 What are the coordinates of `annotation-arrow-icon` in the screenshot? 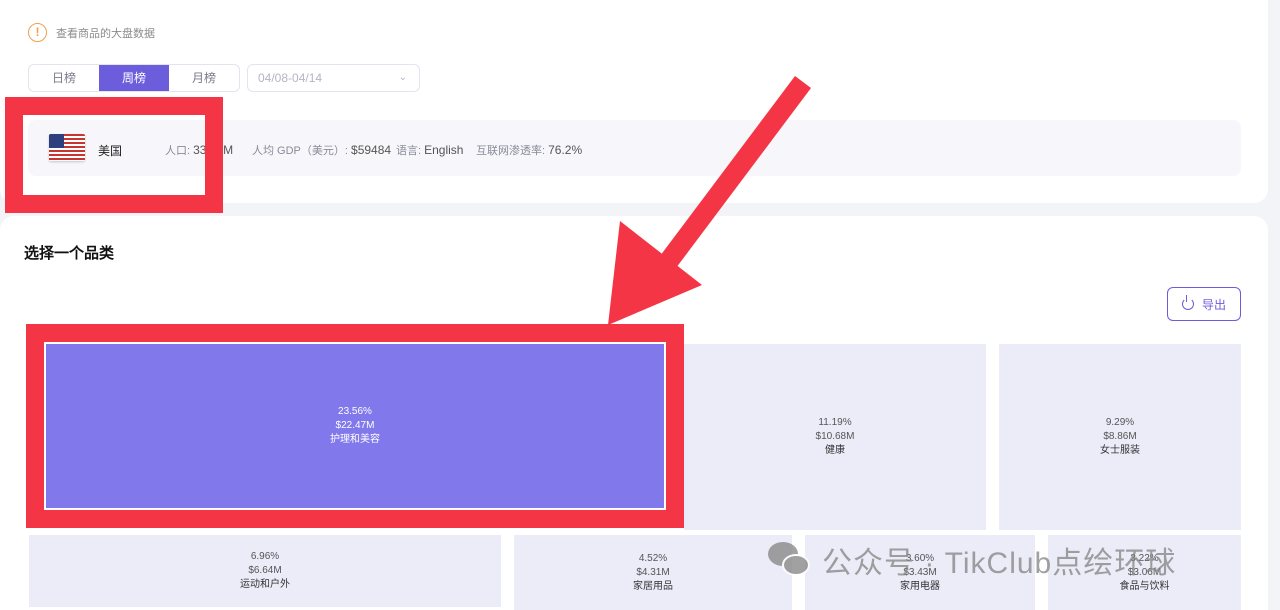 It's located at (709, 200).